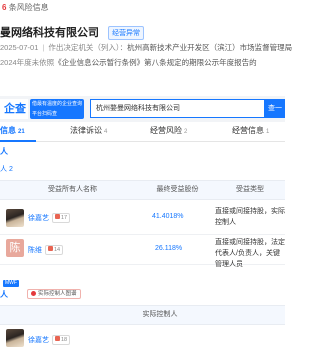 The width and height of the screenshot is (320, 360). What do you see at coordinates (14, 109) in the screenshot?
I see `site-logo: 企查` at bounding box center [14, 109].